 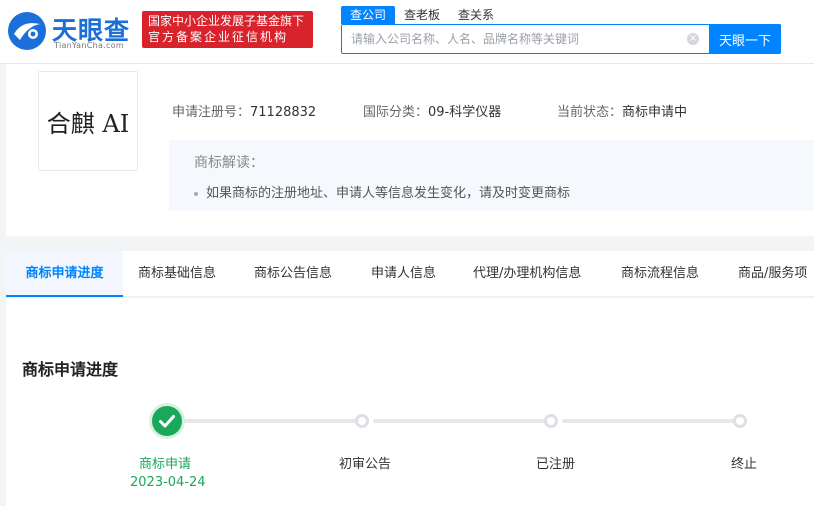 I want to click on current-status: 当前状态：商标申请中, so click(x=622, y=110).